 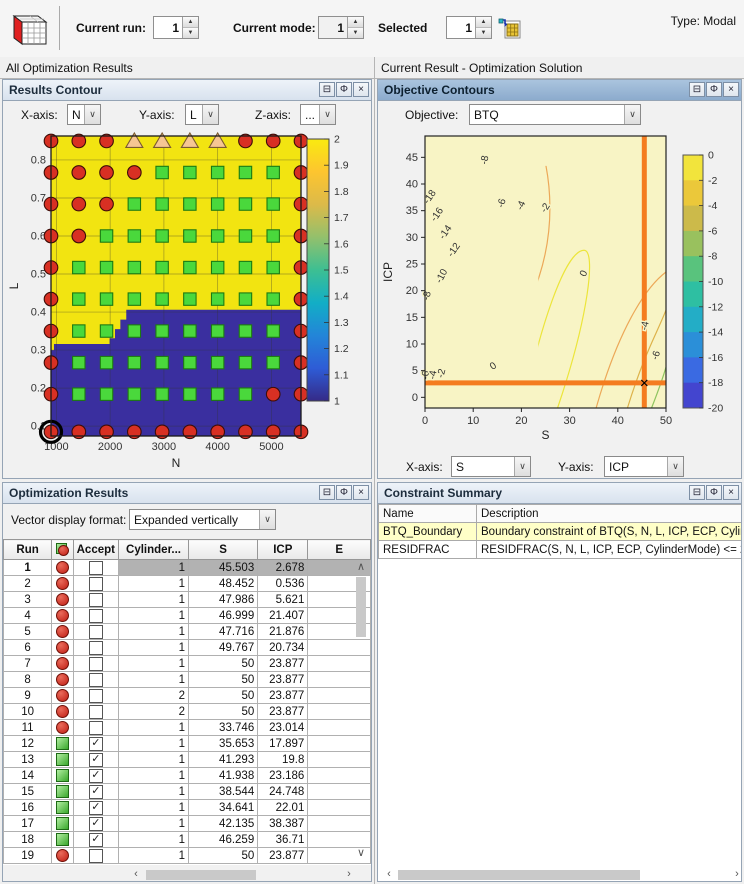 I want to click on vertical-scrollbar-thumb, so click(x=361, y=607).